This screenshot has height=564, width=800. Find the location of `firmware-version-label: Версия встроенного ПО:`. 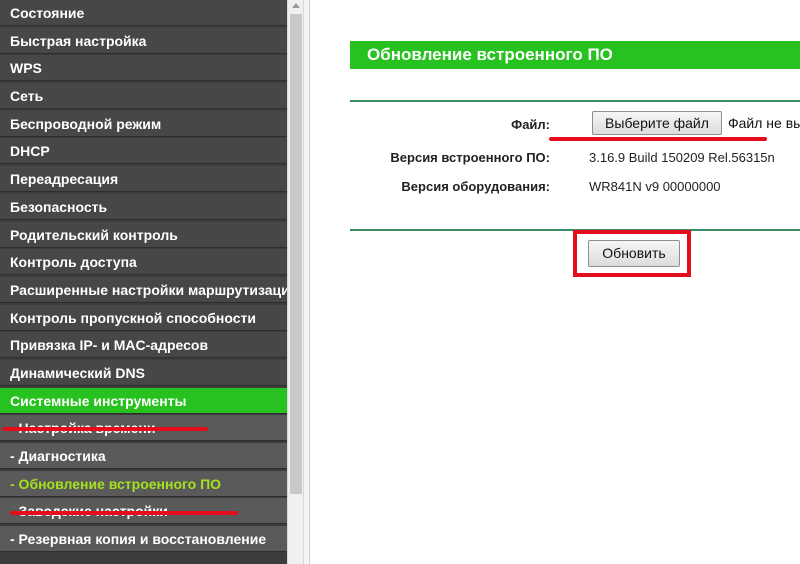

firmware-version-label: Версия встроенного ПО: is located at coordinates (470, 157).